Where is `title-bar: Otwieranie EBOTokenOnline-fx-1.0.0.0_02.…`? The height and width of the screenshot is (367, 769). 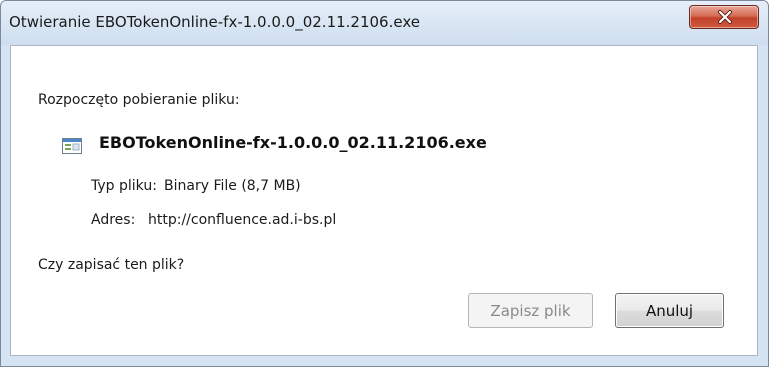
title-bar: Otwieranie EBOTokenOnline-fx-1.0.0.0_02.… is located at coordinates (384, 23).